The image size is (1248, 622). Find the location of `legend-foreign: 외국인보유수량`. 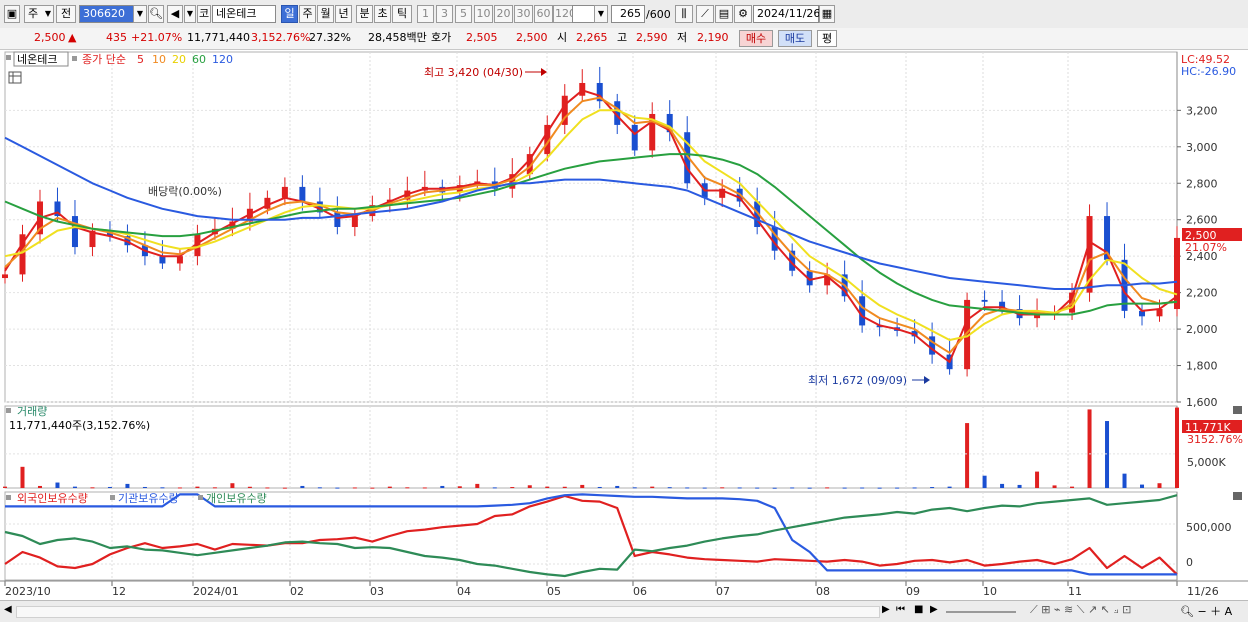

legend-foreign: 외국인보유수량 is located at coordinates (52, 498).